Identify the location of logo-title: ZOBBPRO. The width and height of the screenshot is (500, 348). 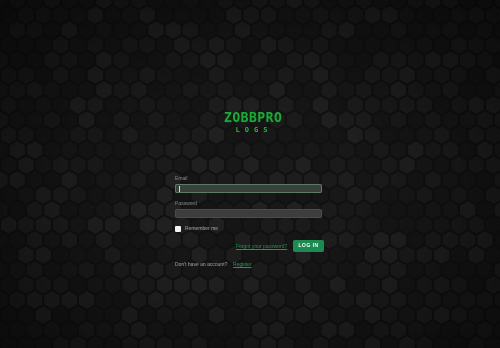
(253, 118).